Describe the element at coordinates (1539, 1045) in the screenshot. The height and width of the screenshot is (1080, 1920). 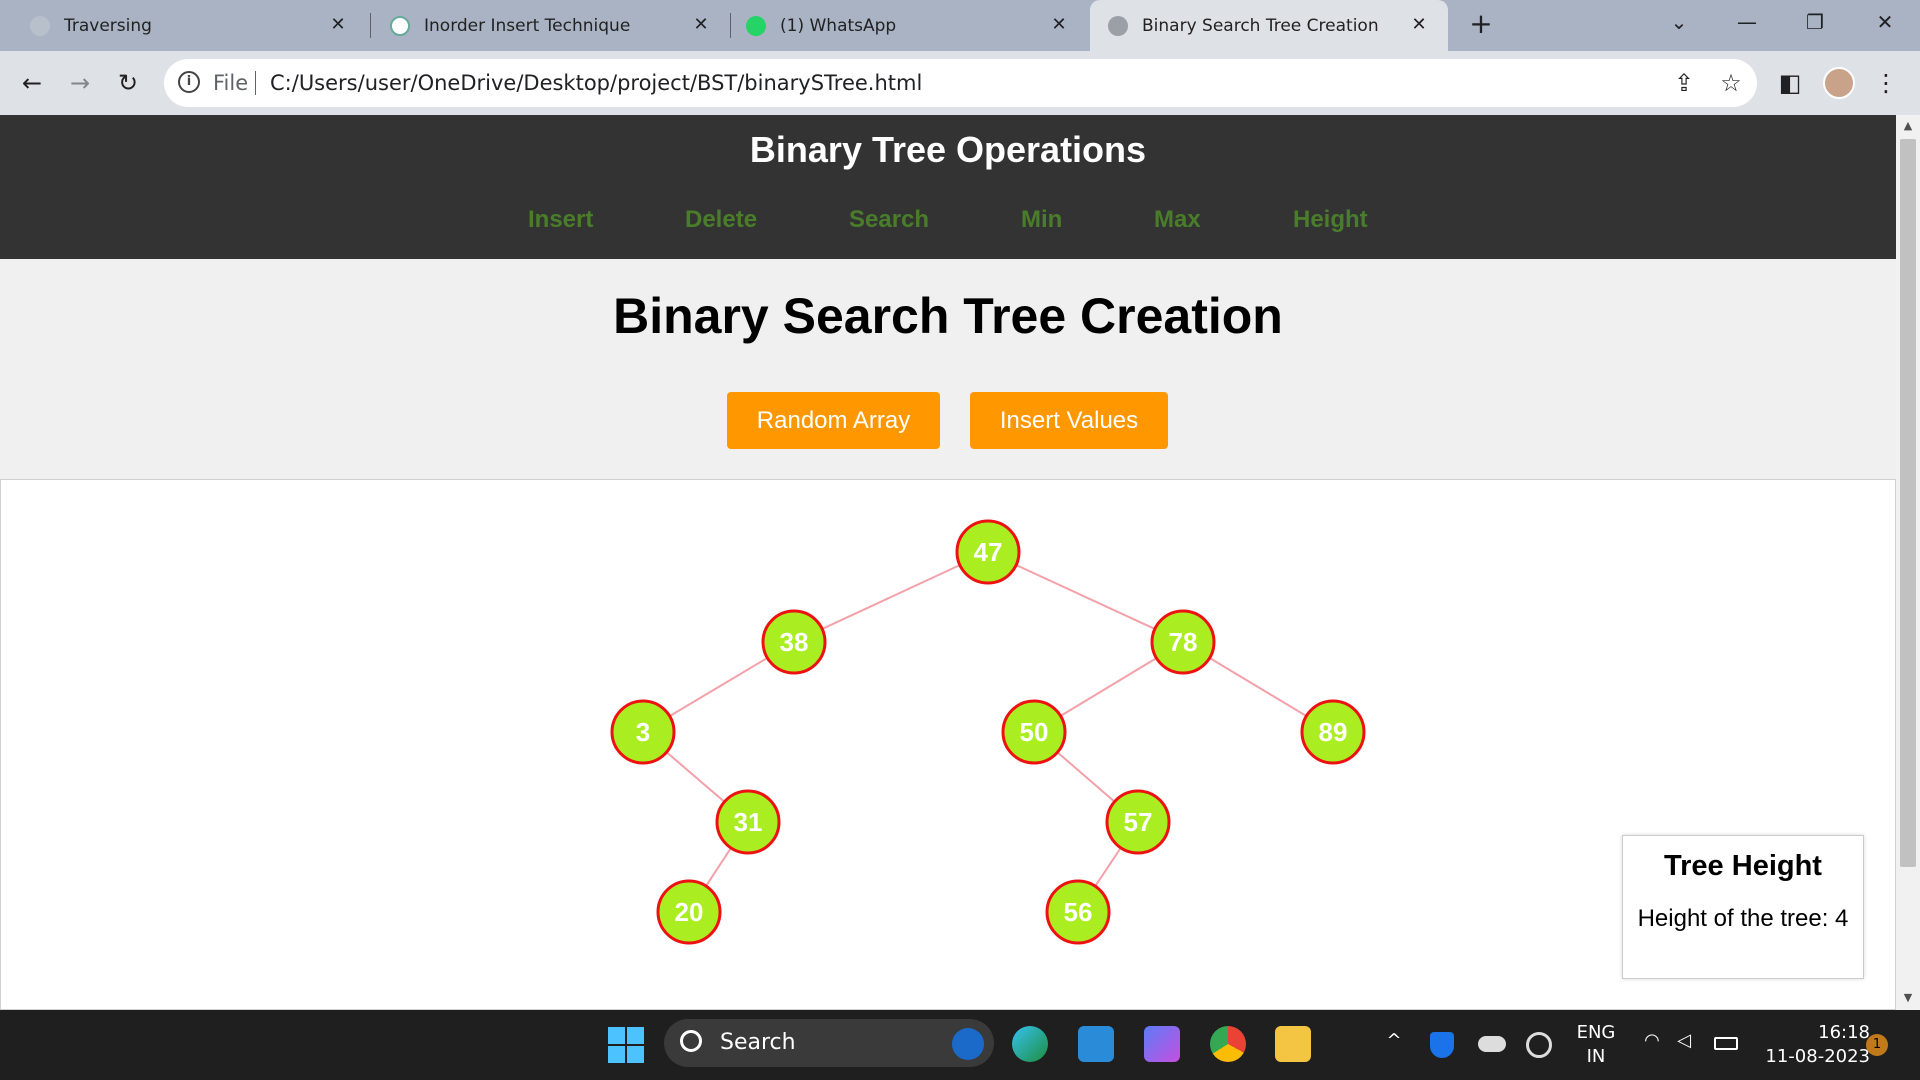
I see `sync-icon` at that location.